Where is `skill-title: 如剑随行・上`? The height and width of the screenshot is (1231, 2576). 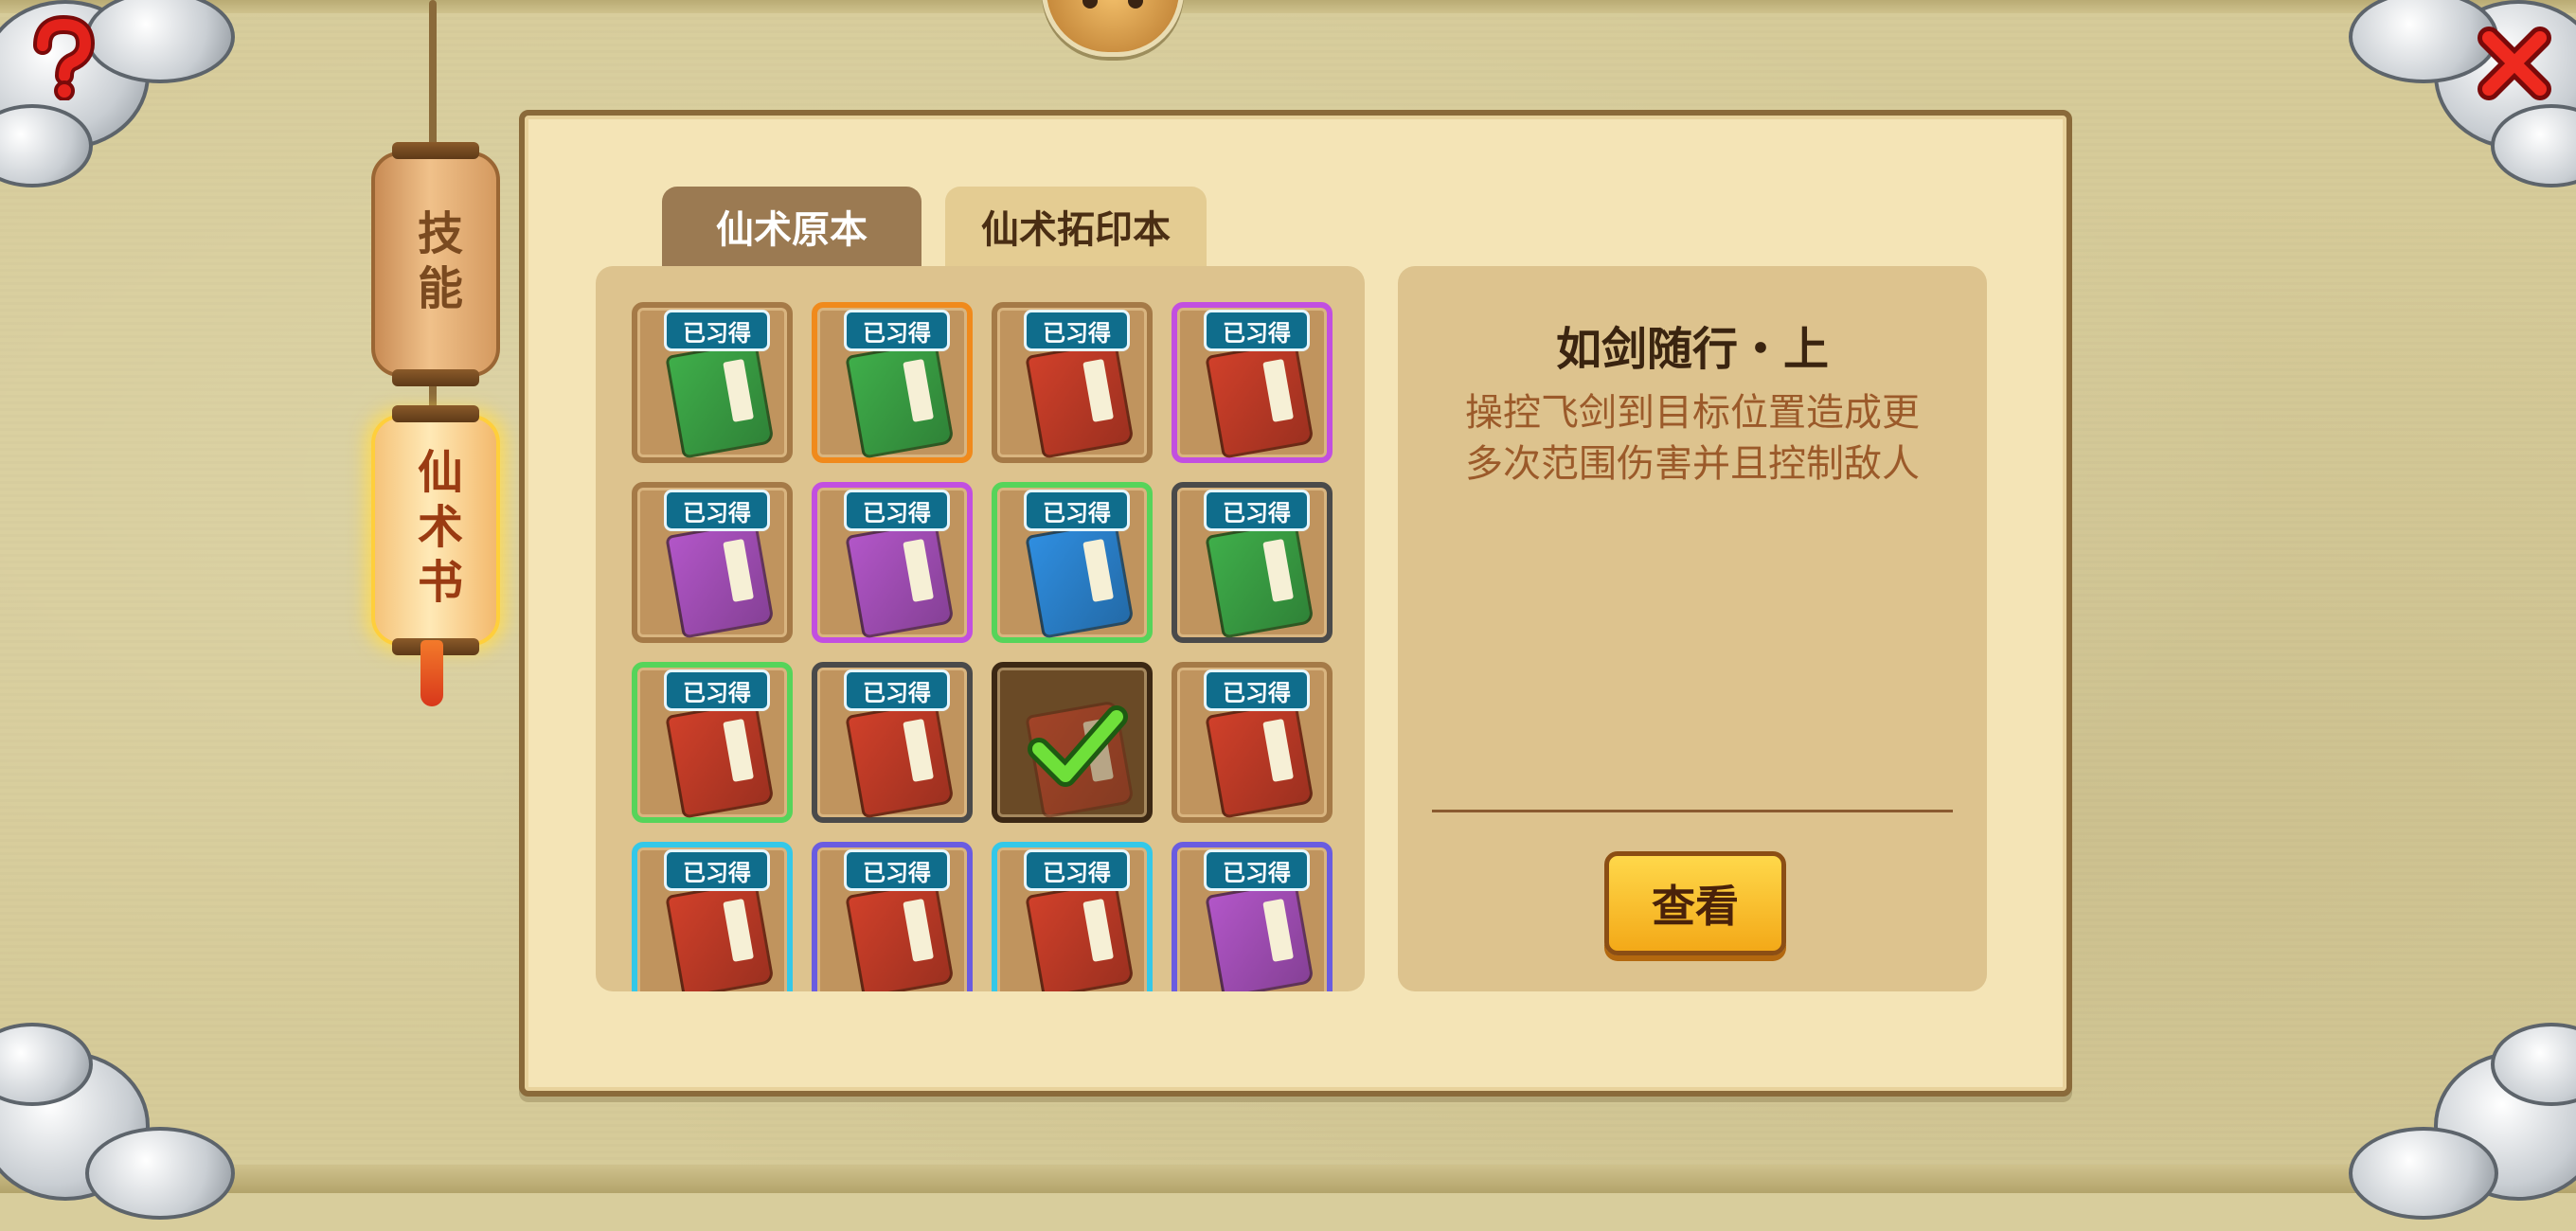 skill-title: 如剑随行・上 is located at coordinates (1692, 349).